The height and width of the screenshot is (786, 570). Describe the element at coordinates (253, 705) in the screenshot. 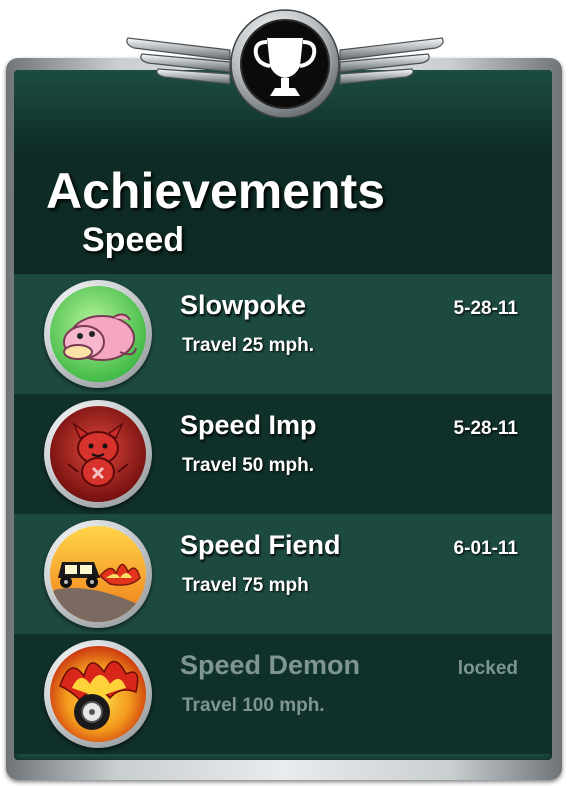

I see `achievement-description: Travel 100 mph.` at that location.